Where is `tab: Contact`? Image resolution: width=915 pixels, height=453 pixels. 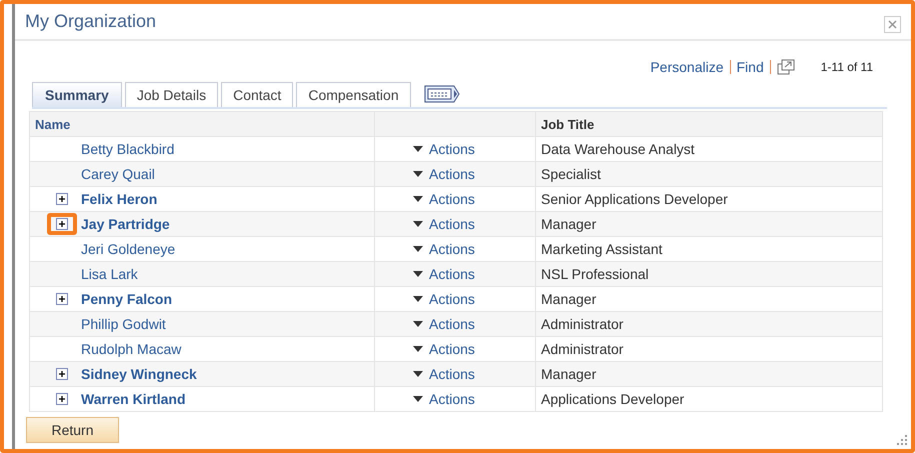
tab: Contact is located at coordinates (257, 94).